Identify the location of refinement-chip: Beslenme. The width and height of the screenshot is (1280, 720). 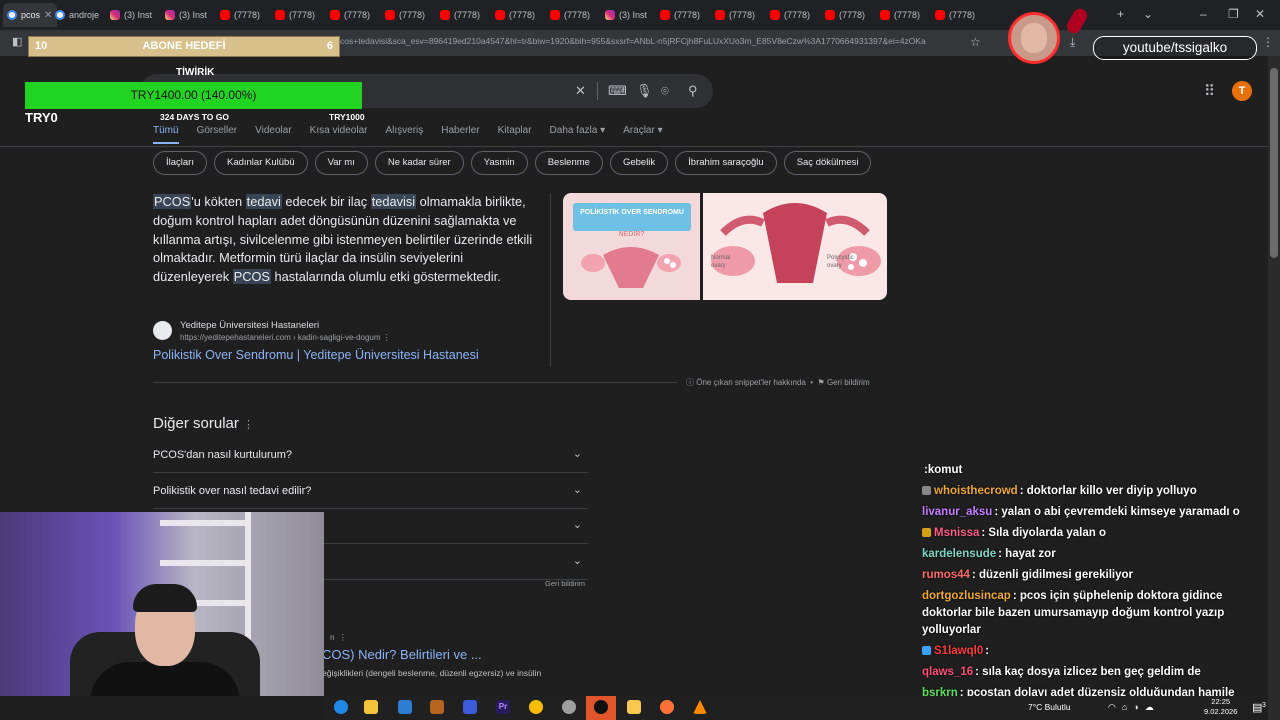
(568, 163).